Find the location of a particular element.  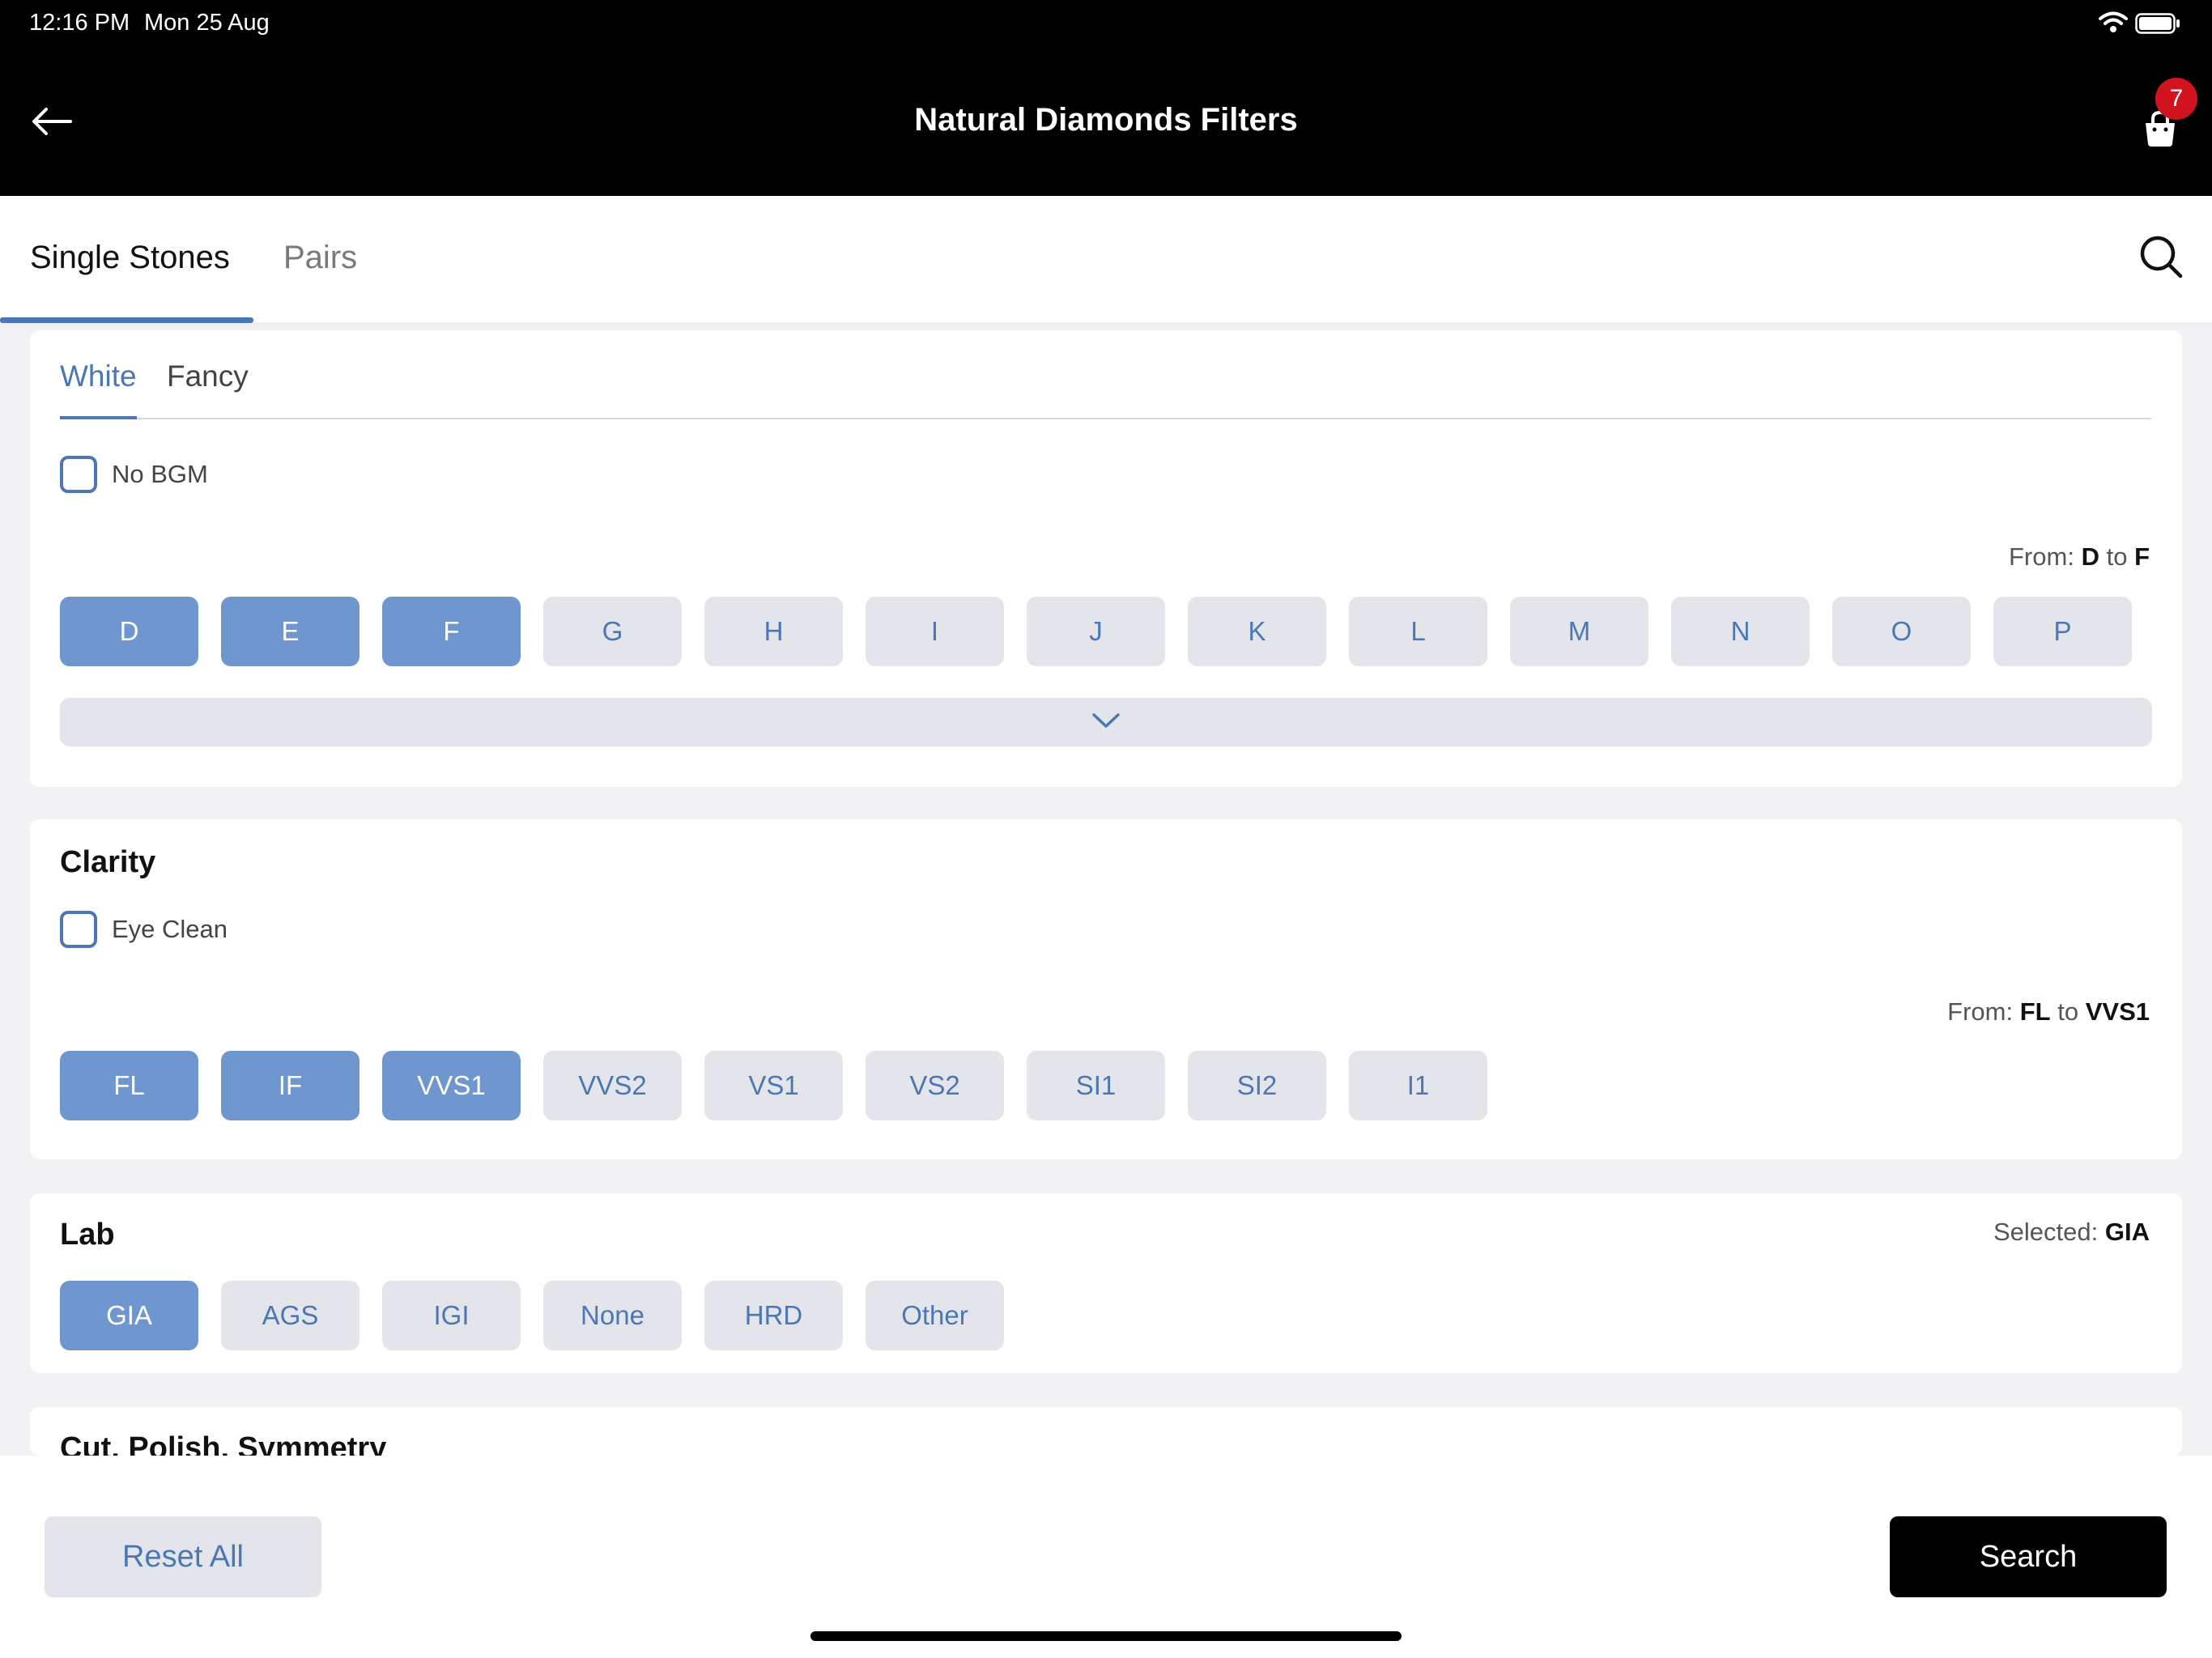

clarity-range-label: From: FL to VVS1 is located at coordinates (2048, 1012).